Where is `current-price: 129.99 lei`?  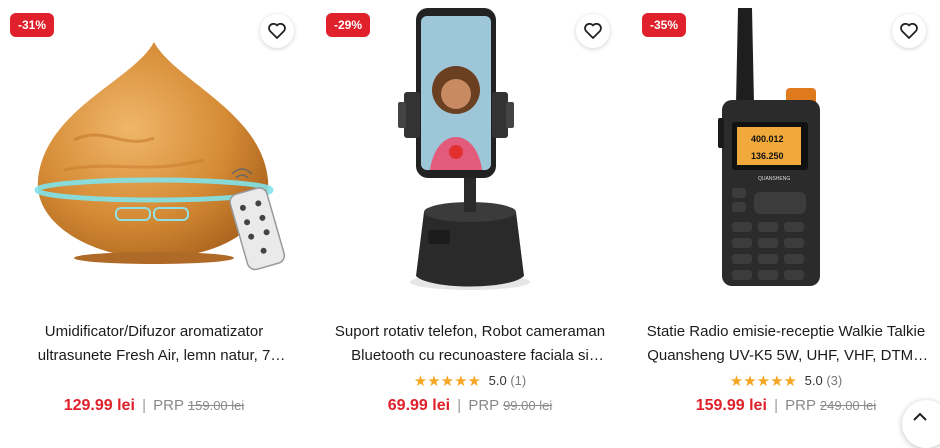 current-price: 129.99 lei is located at coordinates (99, 405).